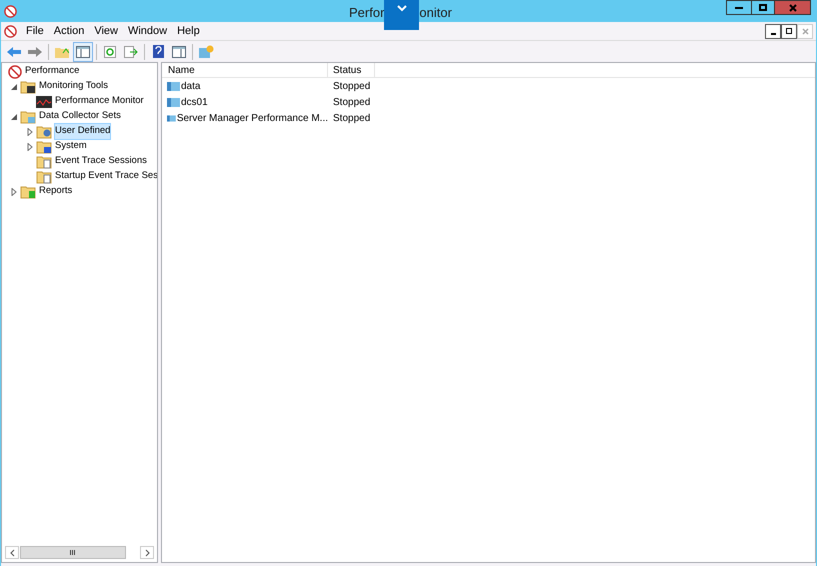 The image size is (817, 566). Describe the element at coordinates (106, 31) in the screenshot. I see `menu-item: View` at that location.